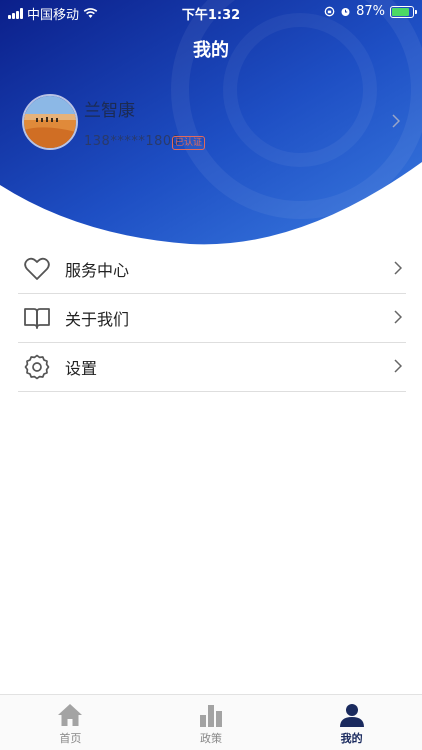  I want to click on menu-item-label: 设置, so click(81, 368).